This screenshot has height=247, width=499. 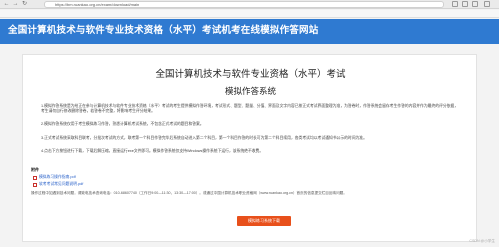 What do you see at coordinates (250, 92) in the screenshot?
I see `page-subtitle: 模拟作答系统` at bounding box center [250, 92].